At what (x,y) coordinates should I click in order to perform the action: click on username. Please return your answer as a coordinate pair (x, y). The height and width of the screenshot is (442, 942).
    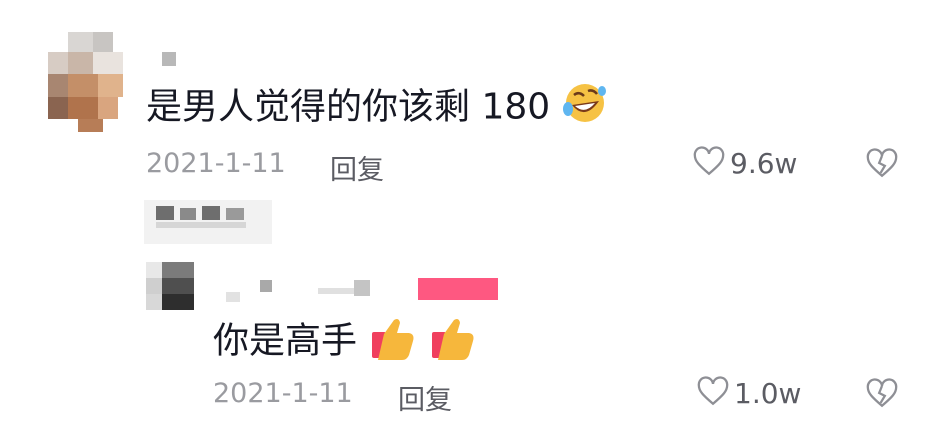
    Looking at the image, I should click on (169, 59).